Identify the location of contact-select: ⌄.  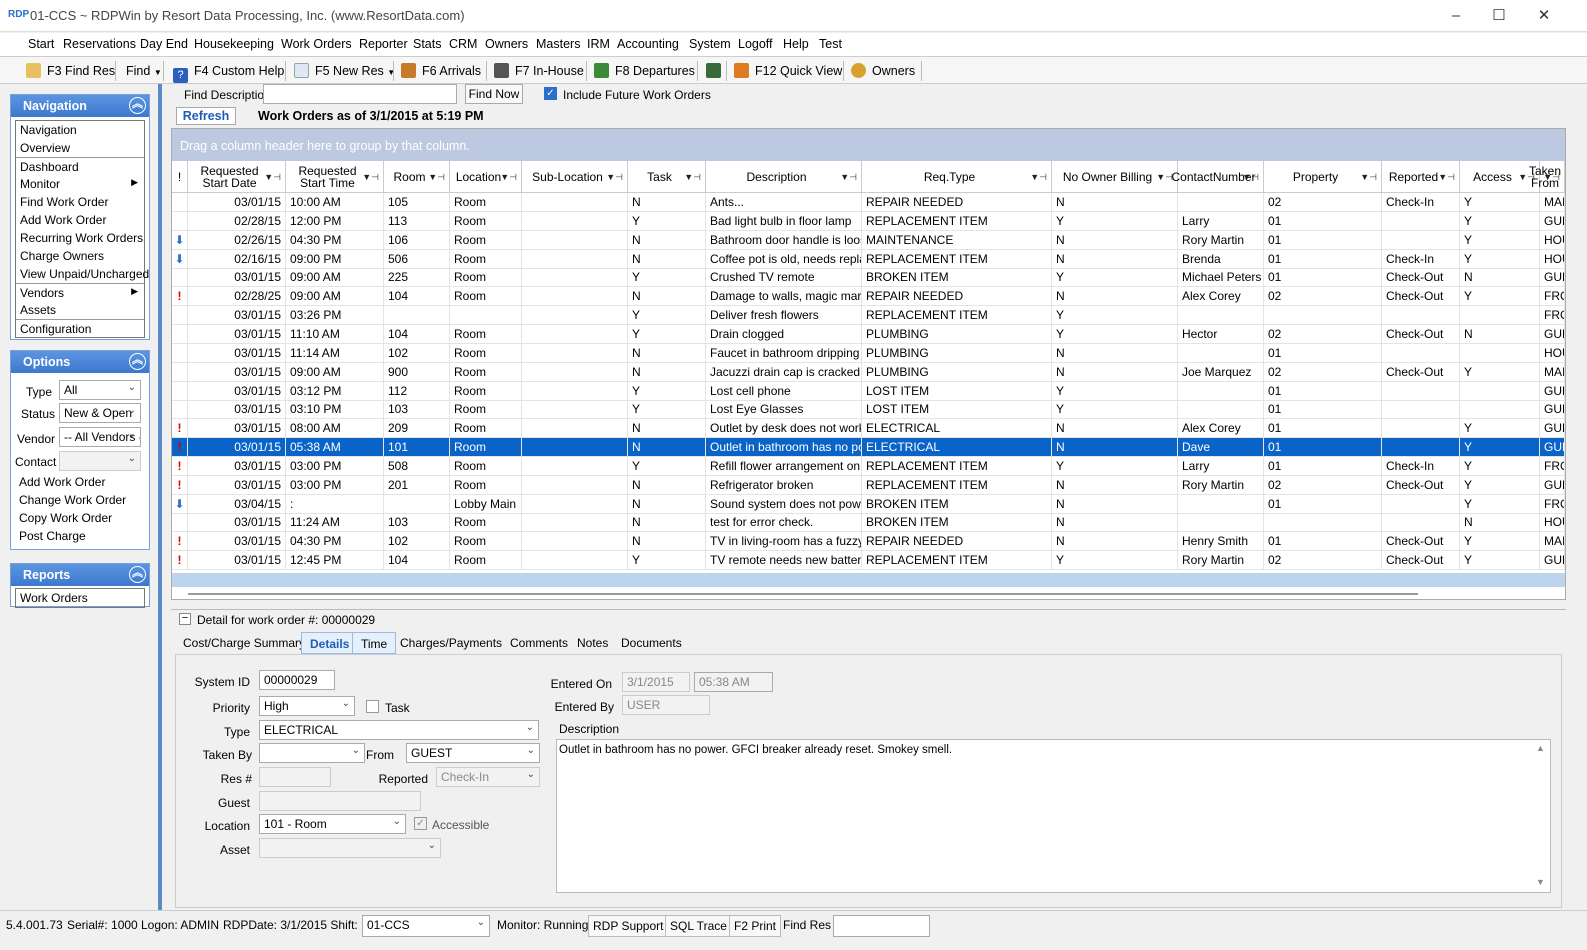
(100, 461).